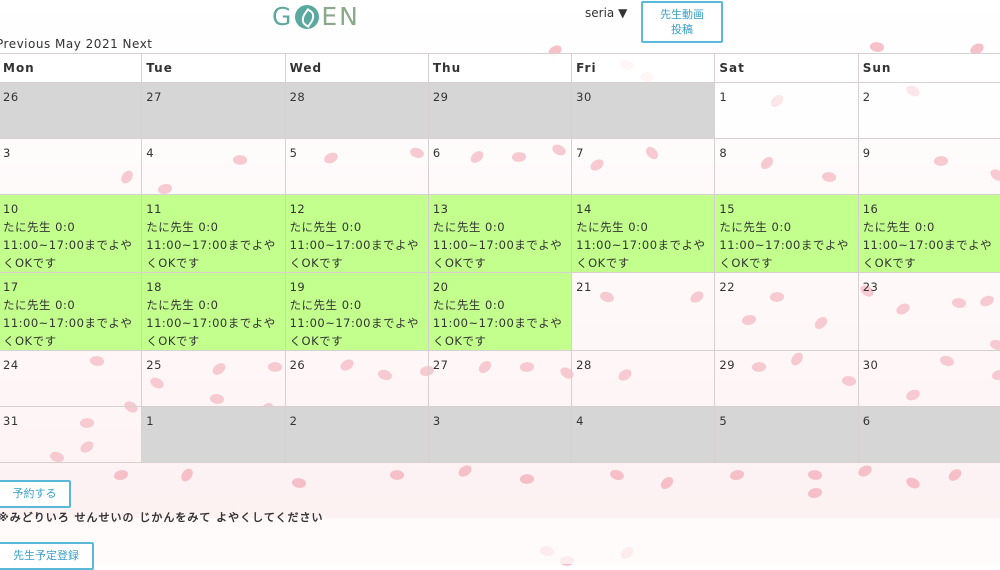 Image resolution: width=1000 pixels, height=570 pixels. What do you see at coordinates (25, 44) in the screenshot?
I see `previous-month-link: Previous` at bounding box center [25, 44].